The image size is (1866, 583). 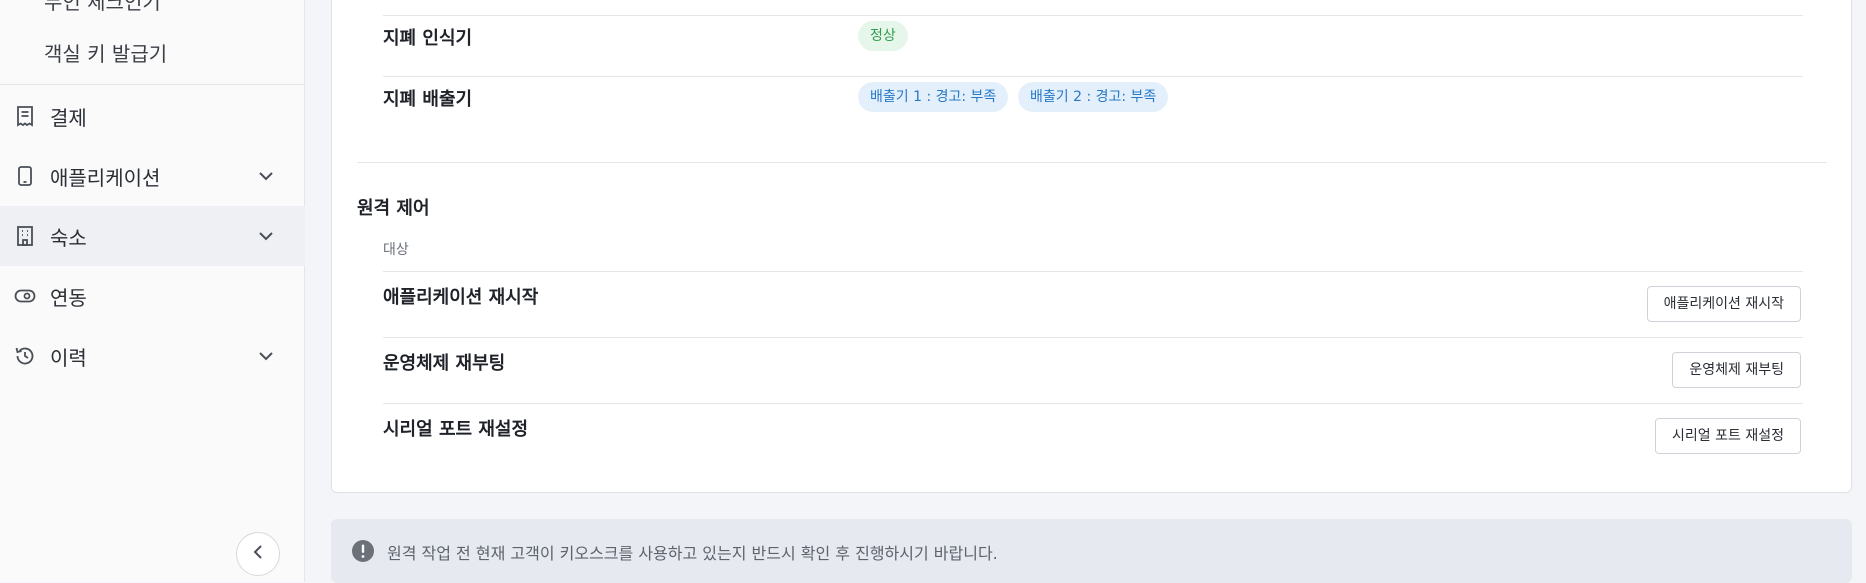 I want to click on device-label: 지폐 배출기, so click(x=428, y=99).